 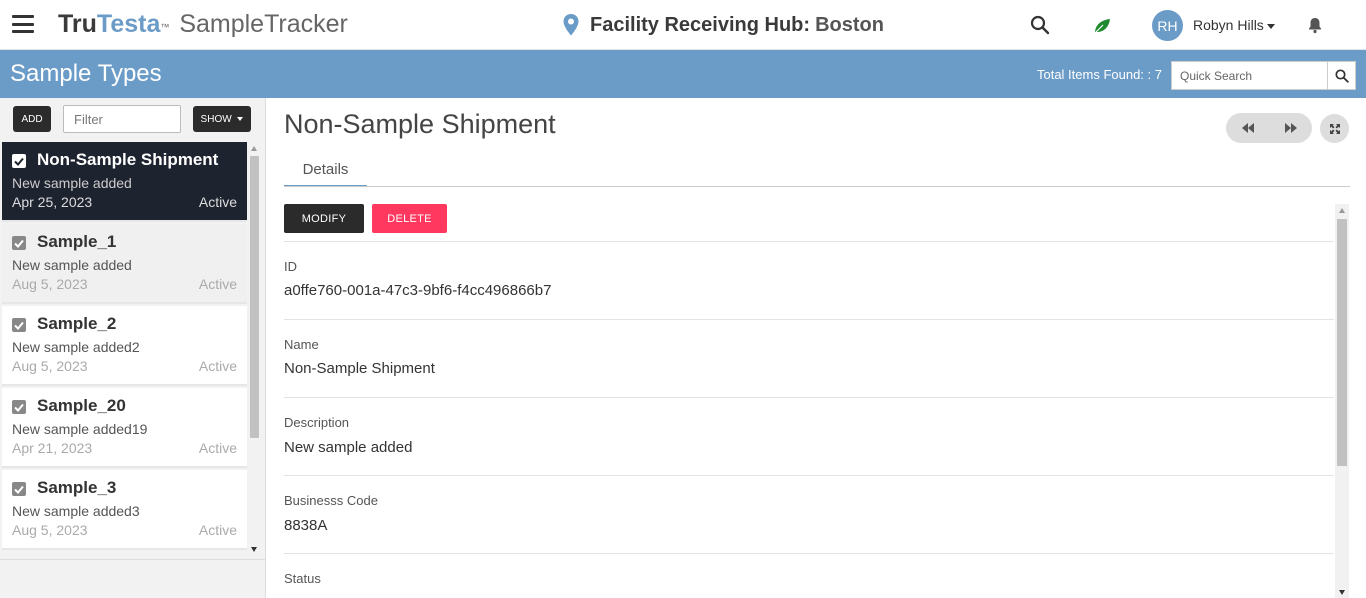 I want to click on field-label-business-code: Businesss Code, so click(x=331, y=500).